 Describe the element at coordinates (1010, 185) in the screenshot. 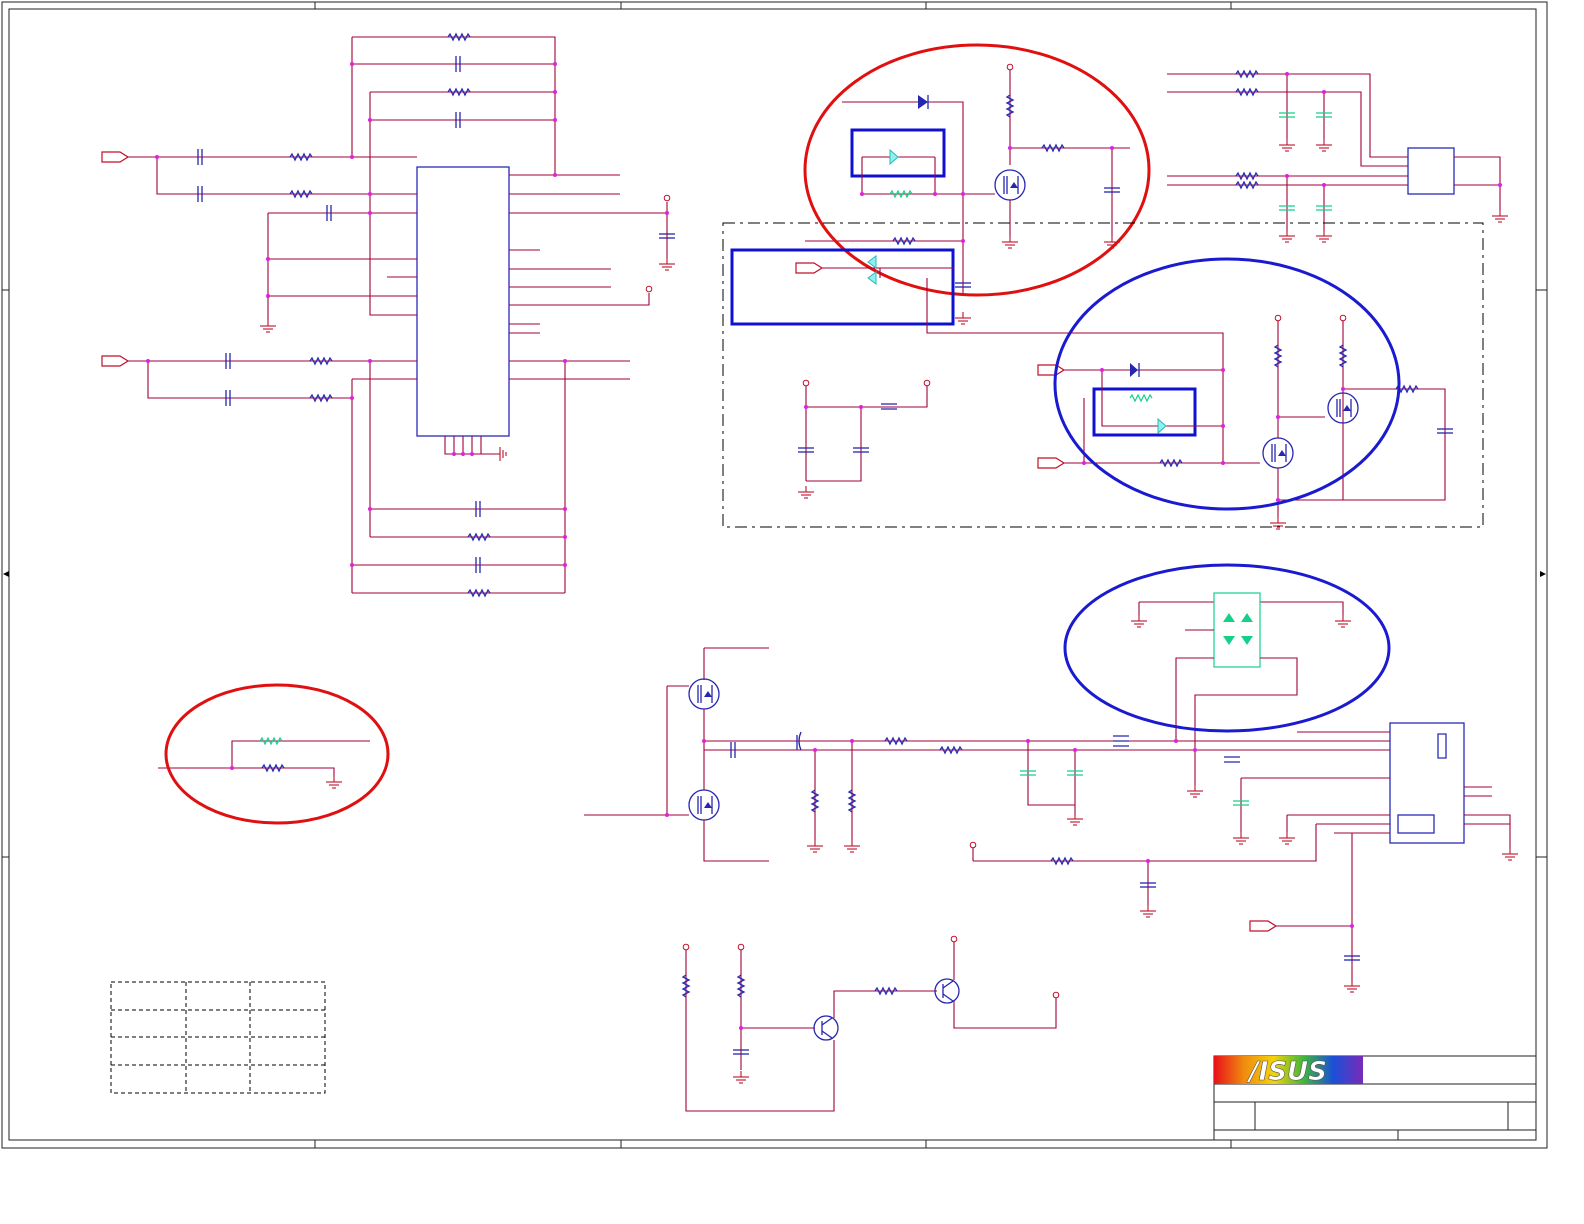

I see `mosfet-icon` at that location.